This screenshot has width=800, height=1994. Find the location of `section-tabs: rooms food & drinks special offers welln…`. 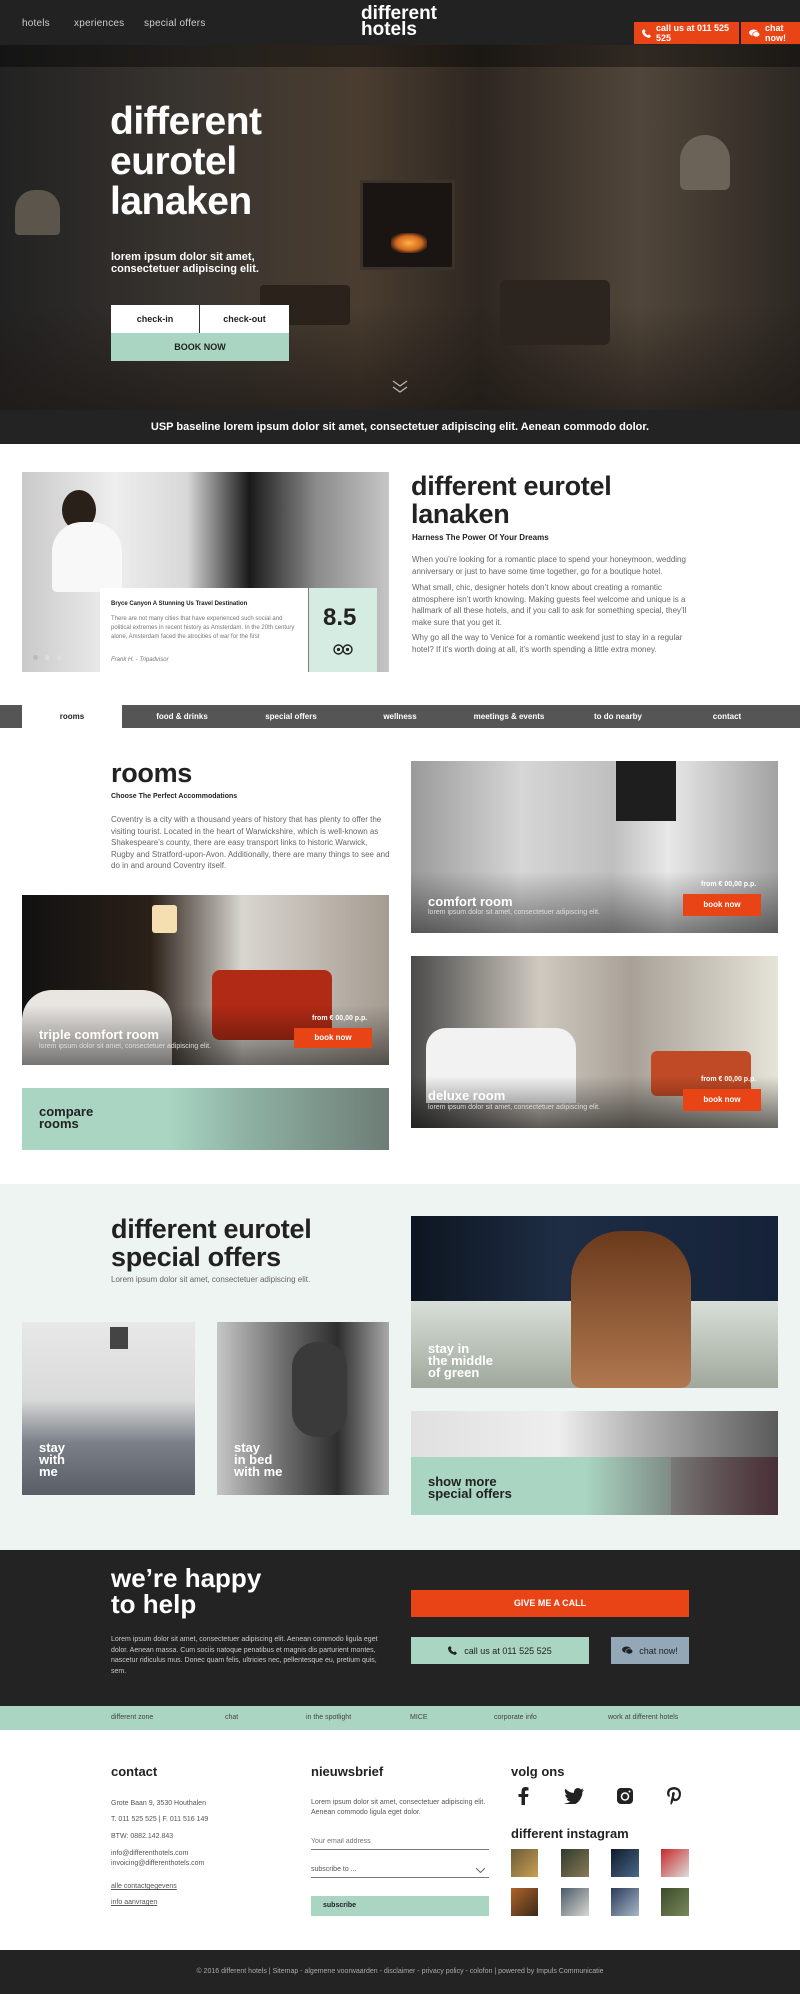

section-tabs: rooms food & drinks special offers welln… is located at coordinates (400, 716).